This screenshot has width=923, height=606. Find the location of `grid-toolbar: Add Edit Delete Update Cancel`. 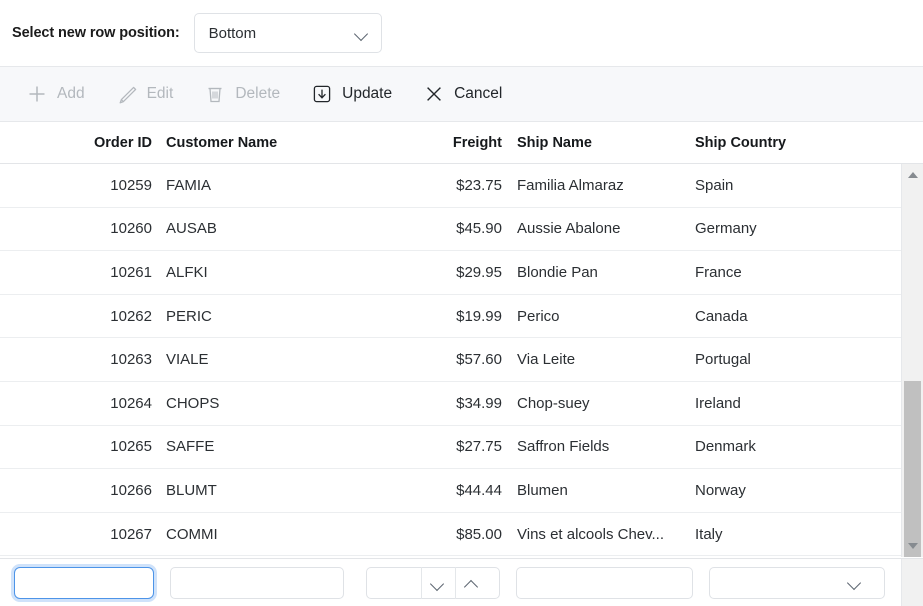

grid-toolbar: Add Edit Delete Update Cancel is located at coordinates (461, 94).